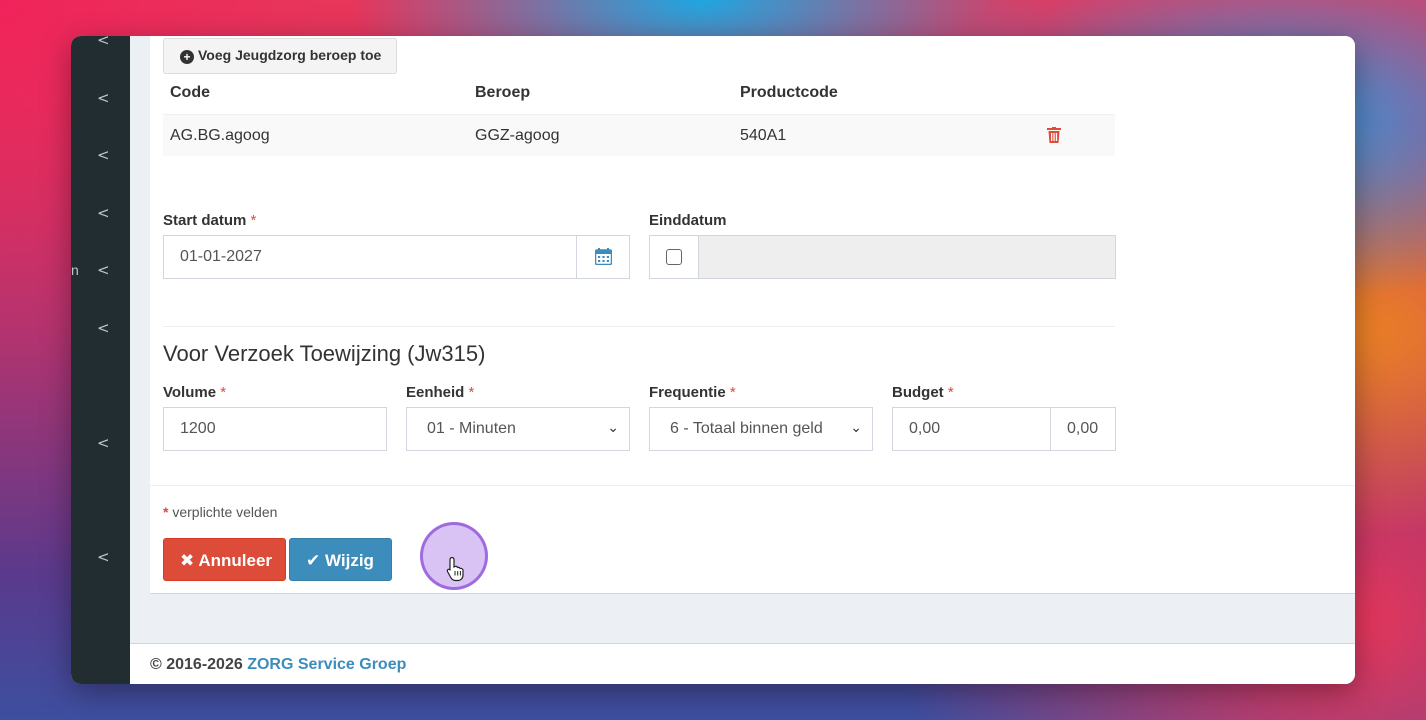 This screenshot has width=1426, height=720. I want to click on copyright-text: © 2016-2026, so click(196, 664).